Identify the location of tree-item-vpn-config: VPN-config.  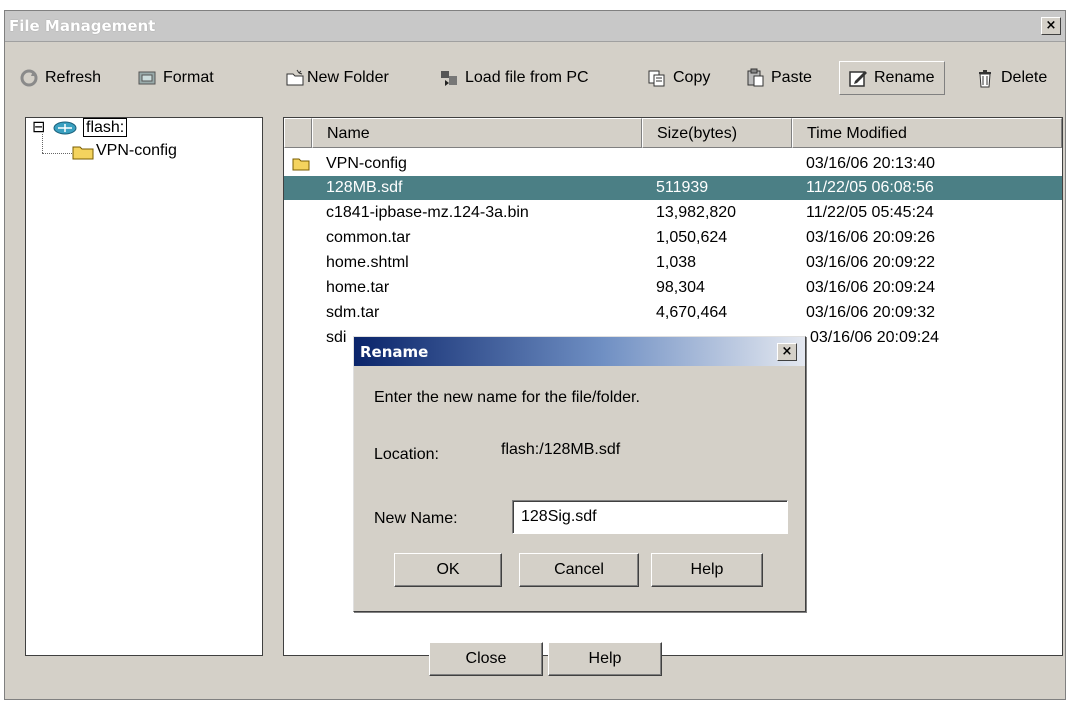
(136, 151).